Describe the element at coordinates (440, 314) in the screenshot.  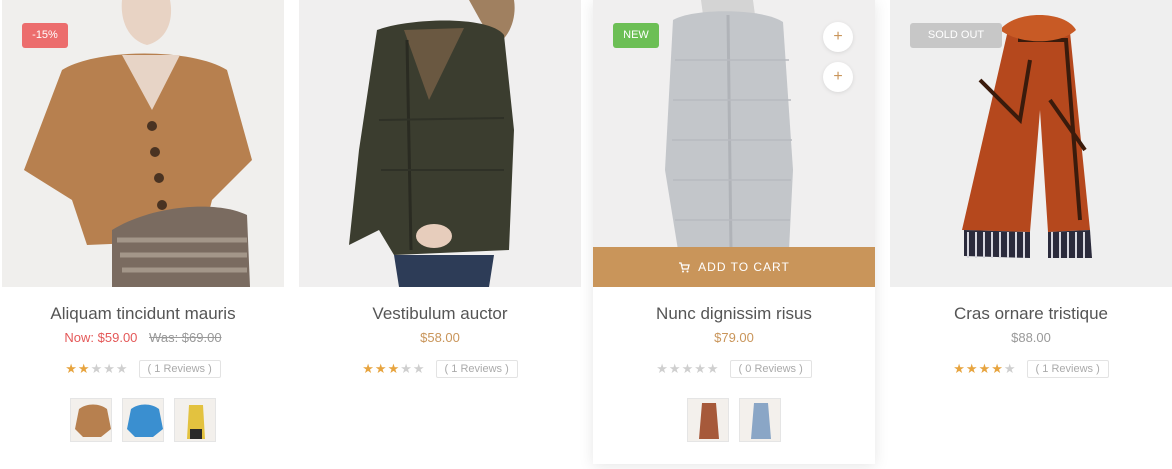
I see `product-title: Vestibulum auctor` at that location.